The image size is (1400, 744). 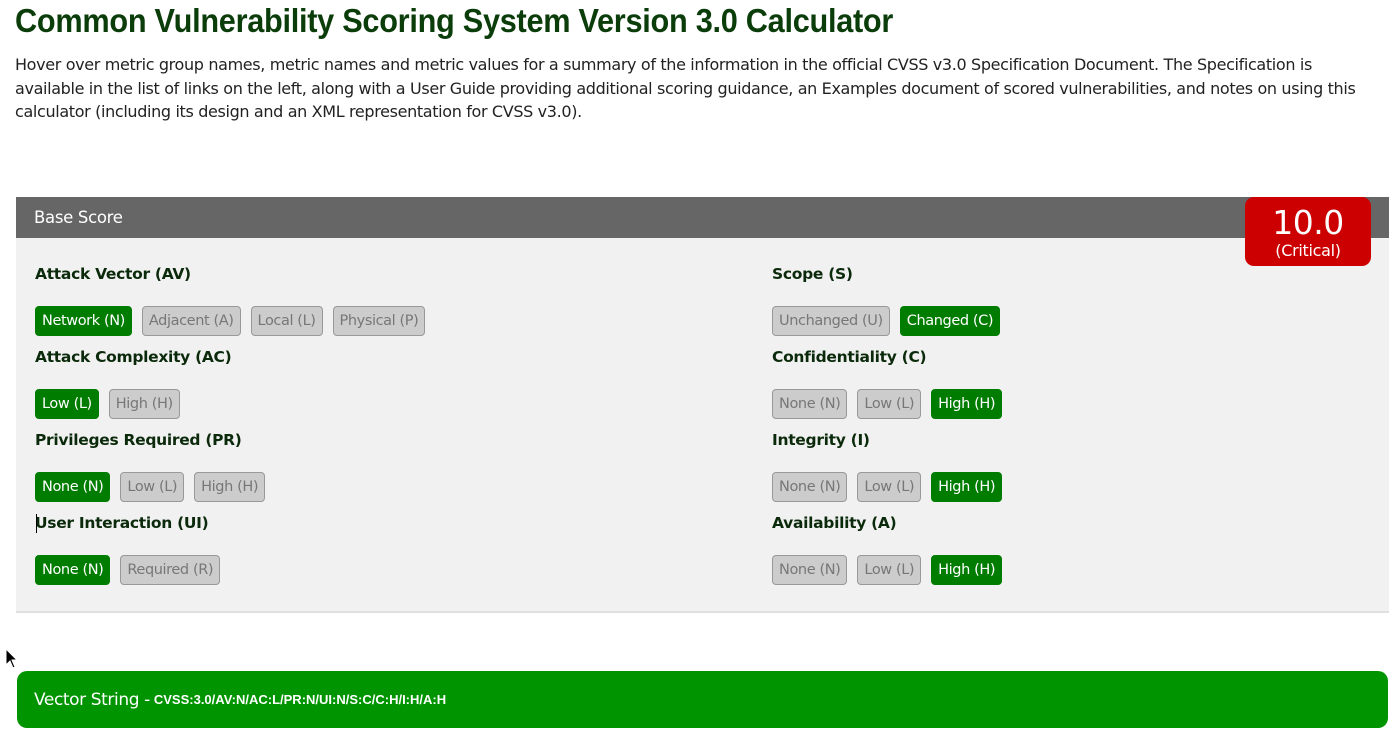 I want to click on base-score-header: Base Score, so click(x=702, y=217).